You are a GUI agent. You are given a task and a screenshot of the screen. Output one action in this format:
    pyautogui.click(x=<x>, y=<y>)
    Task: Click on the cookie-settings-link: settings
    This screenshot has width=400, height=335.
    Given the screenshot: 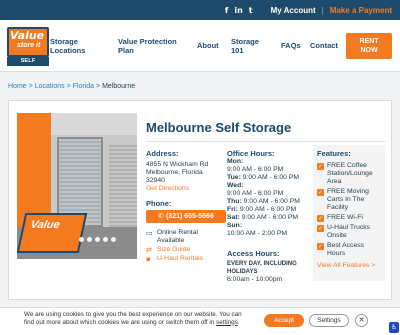 What is the action you would take?
    pyautogui.click(x=227, y=322)
    